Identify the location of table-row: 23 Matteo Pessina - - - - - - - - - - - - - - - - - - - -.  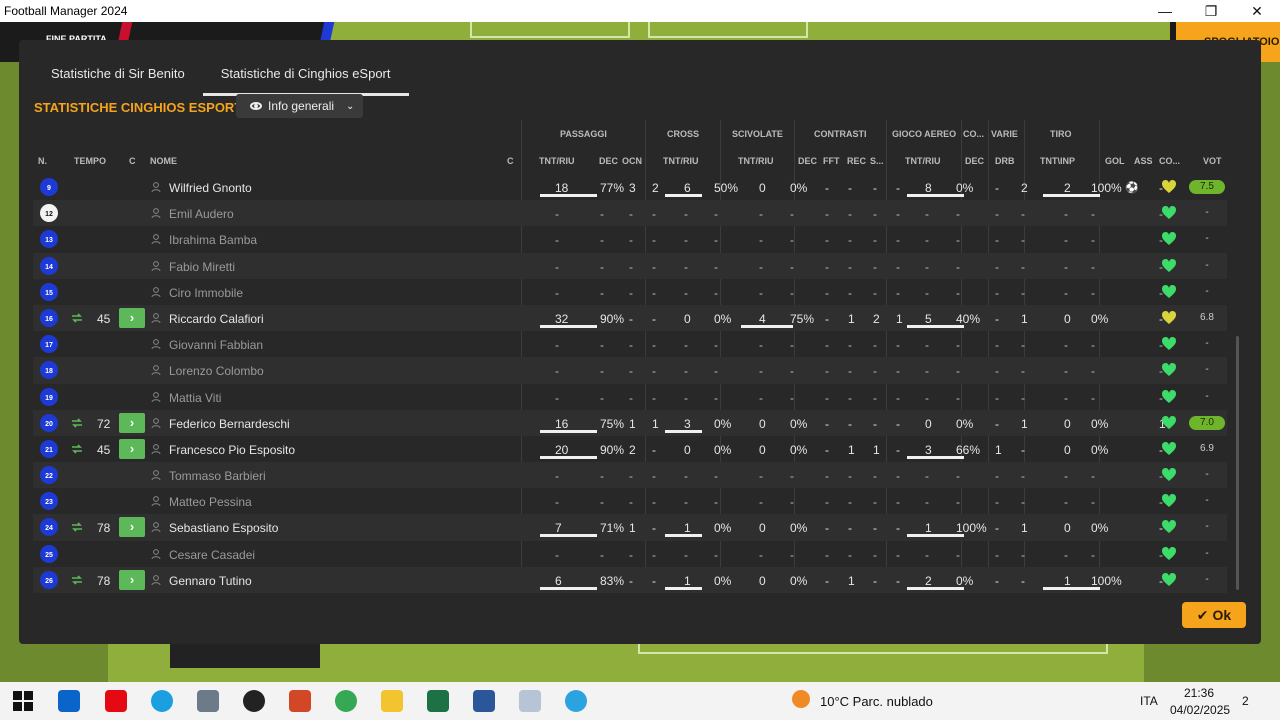
(630, 501).